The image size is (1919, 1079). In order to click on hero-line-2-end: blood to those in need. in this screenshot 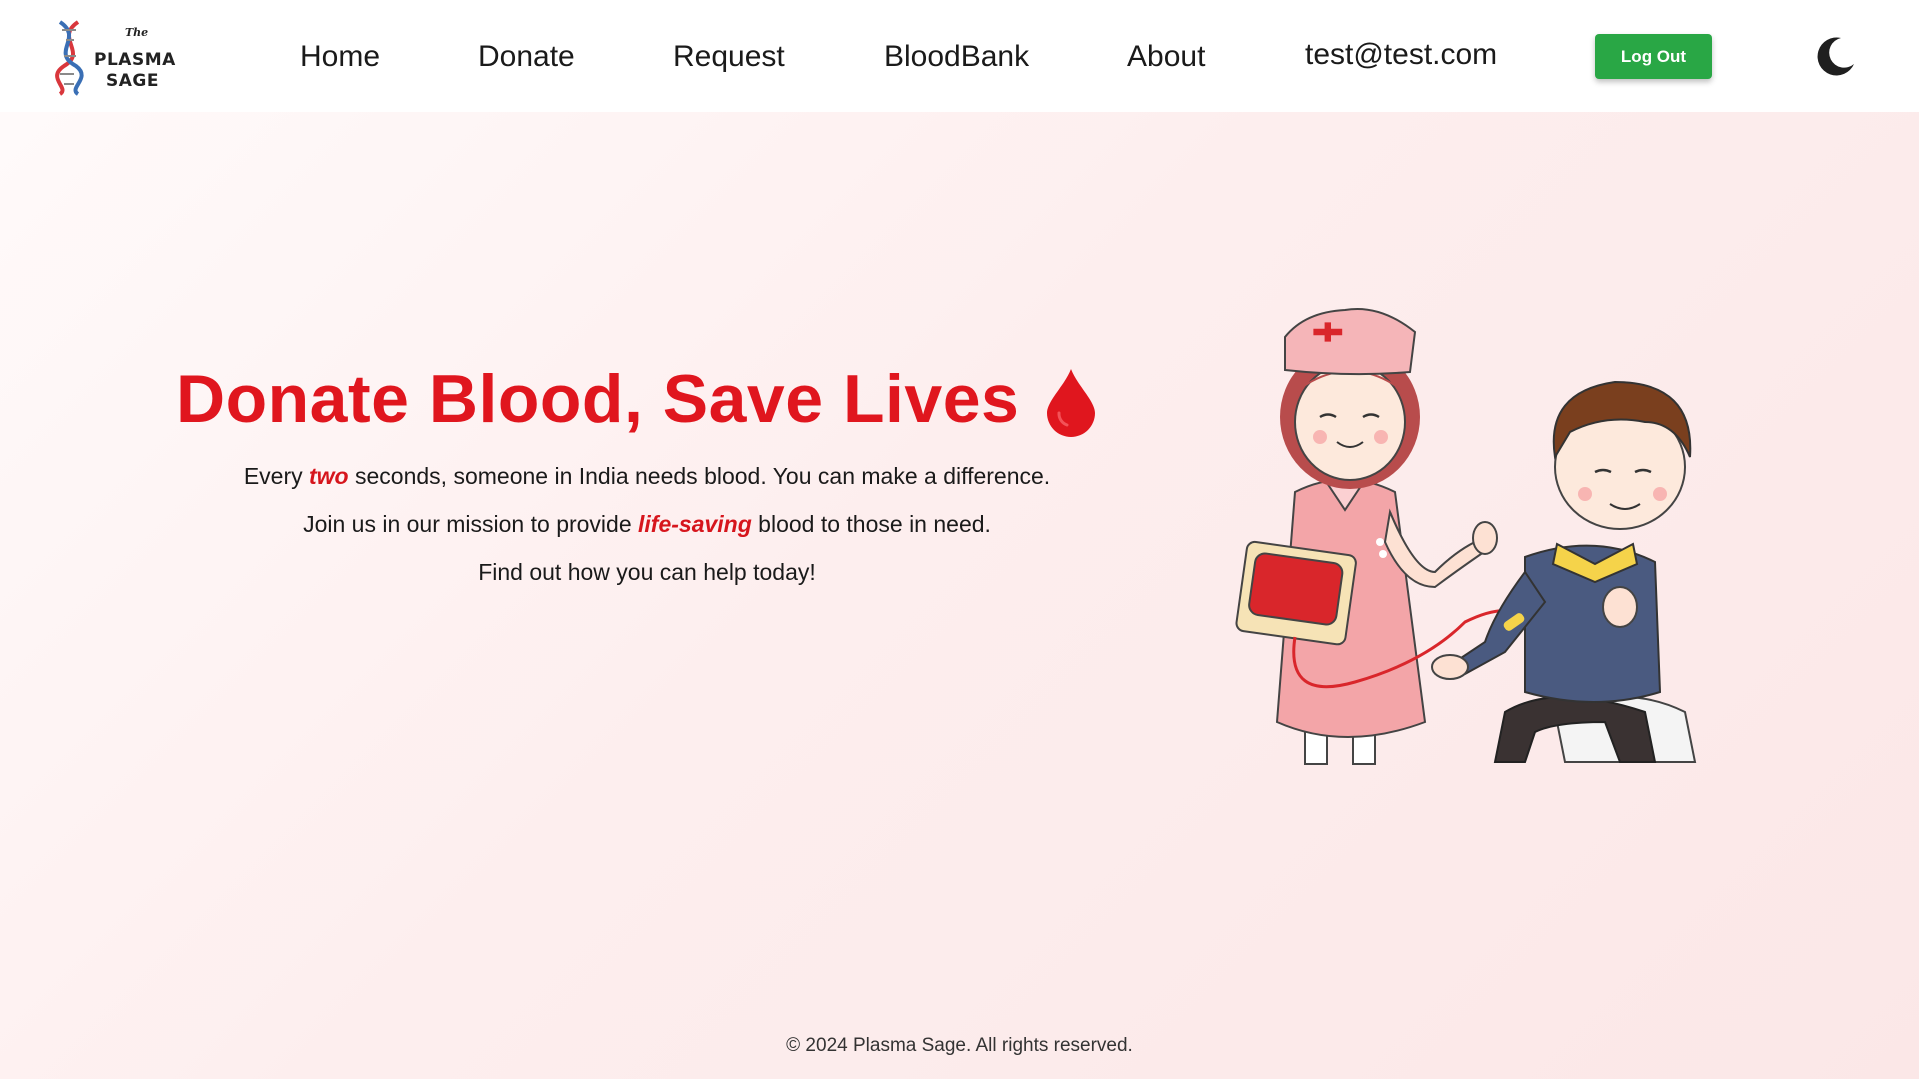, I will do `click(871, 524)`.